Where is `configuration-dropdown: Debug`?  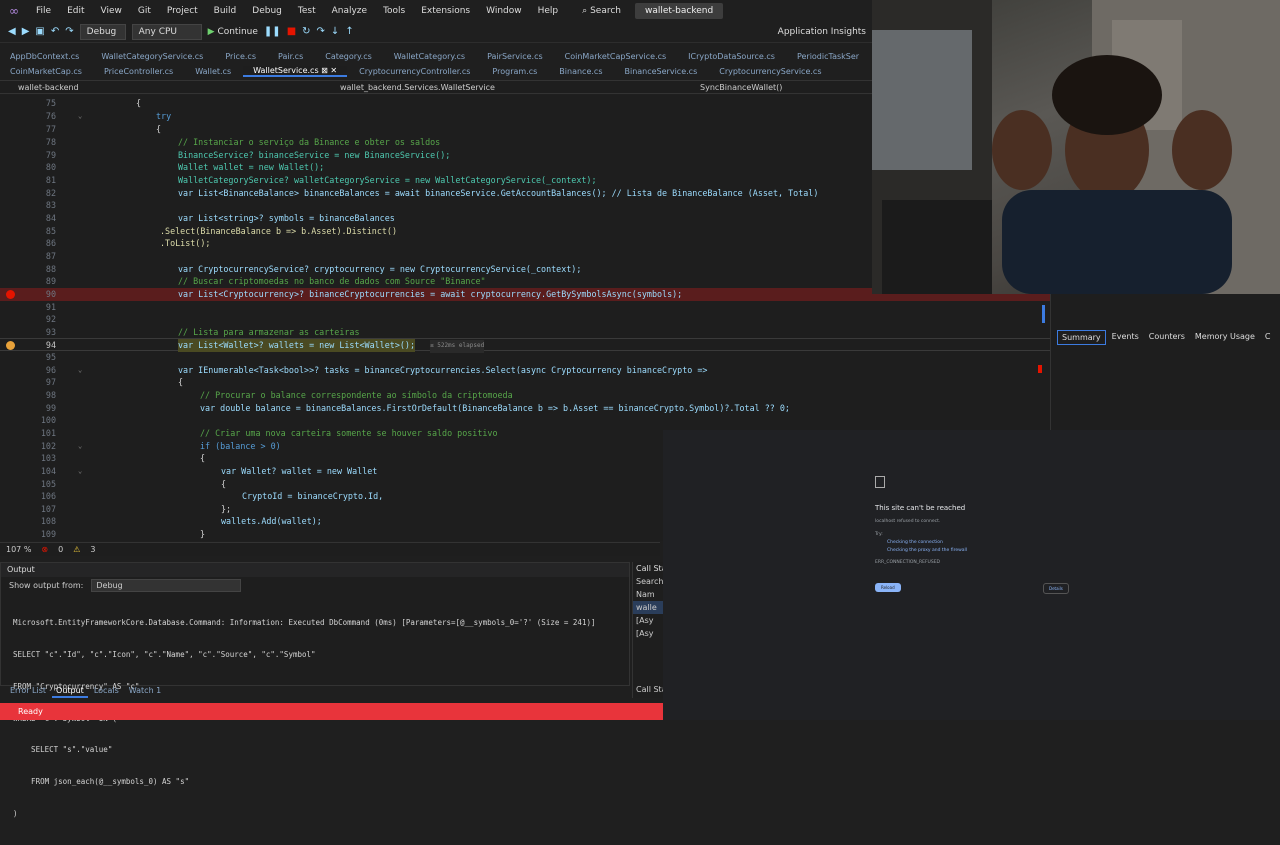
configuration-dropdown: Debug is located at coordinates (102, 31).